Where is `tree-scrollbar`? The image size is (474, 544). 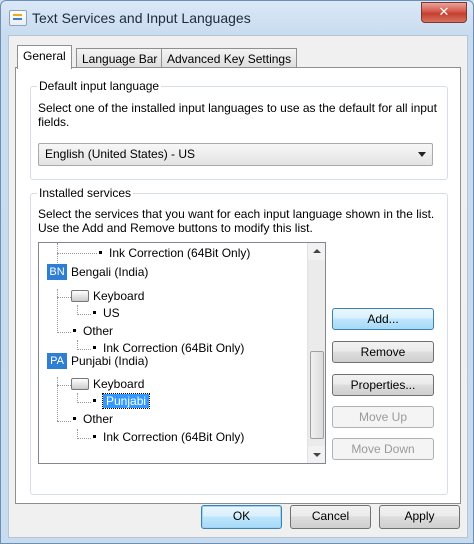 tree-scrollbar is located at coordinates (316, 353).